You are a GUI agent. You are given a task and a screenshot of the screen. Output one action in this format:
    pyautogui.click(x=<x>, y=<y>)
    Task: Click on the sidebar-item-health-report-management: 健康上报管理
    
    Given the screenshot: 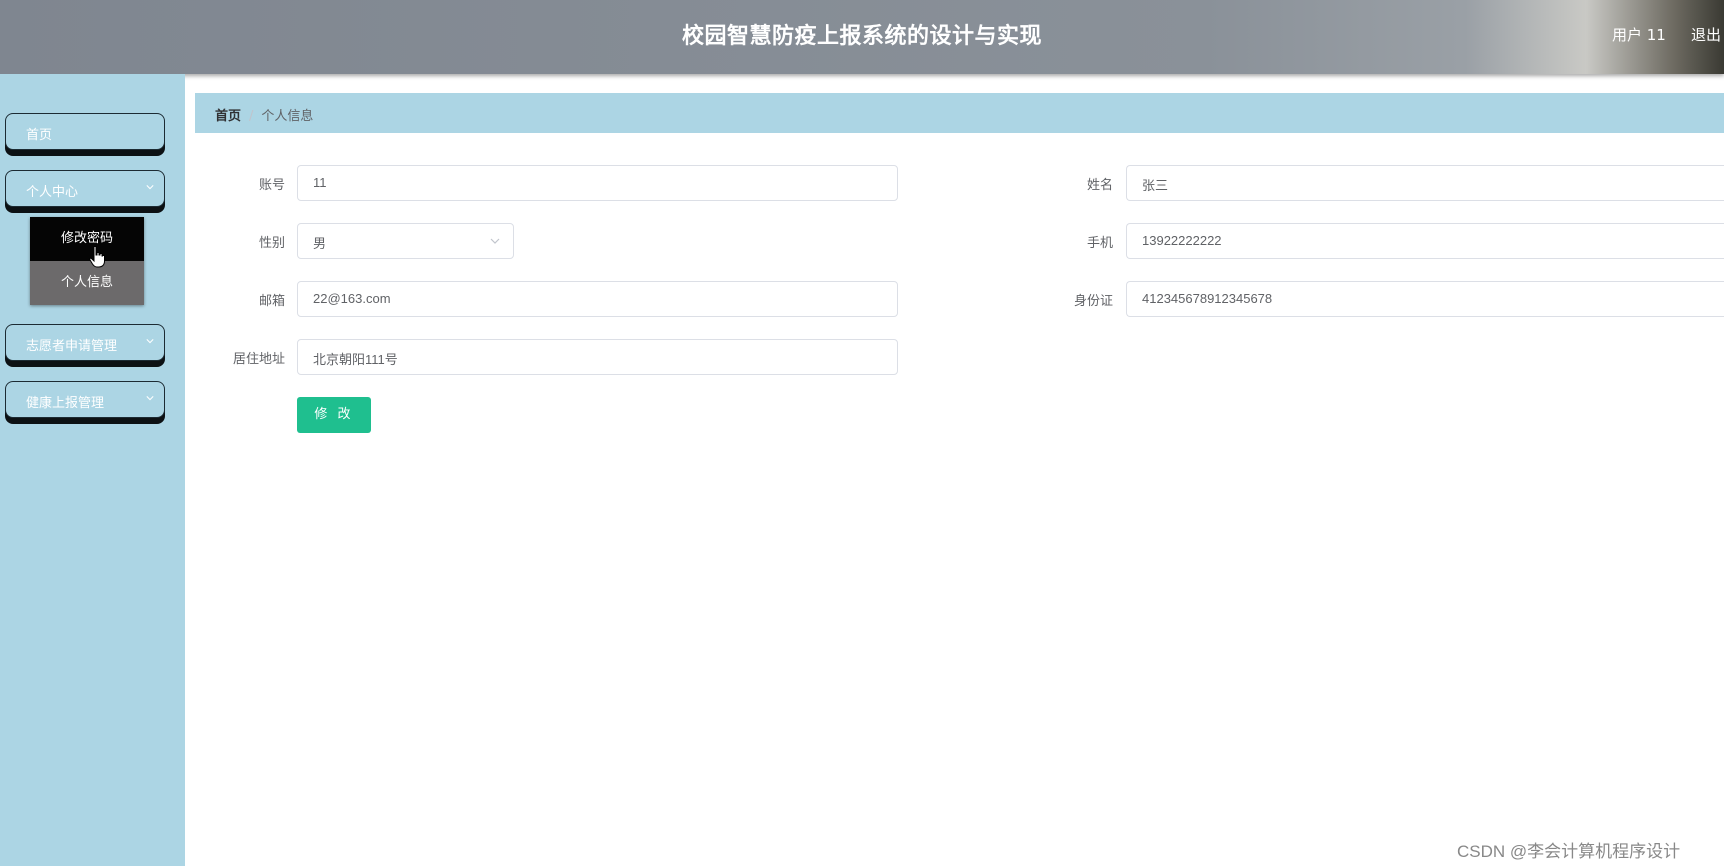 What is the action you would take?
    pyautogui.click(x=85, y=399)
    